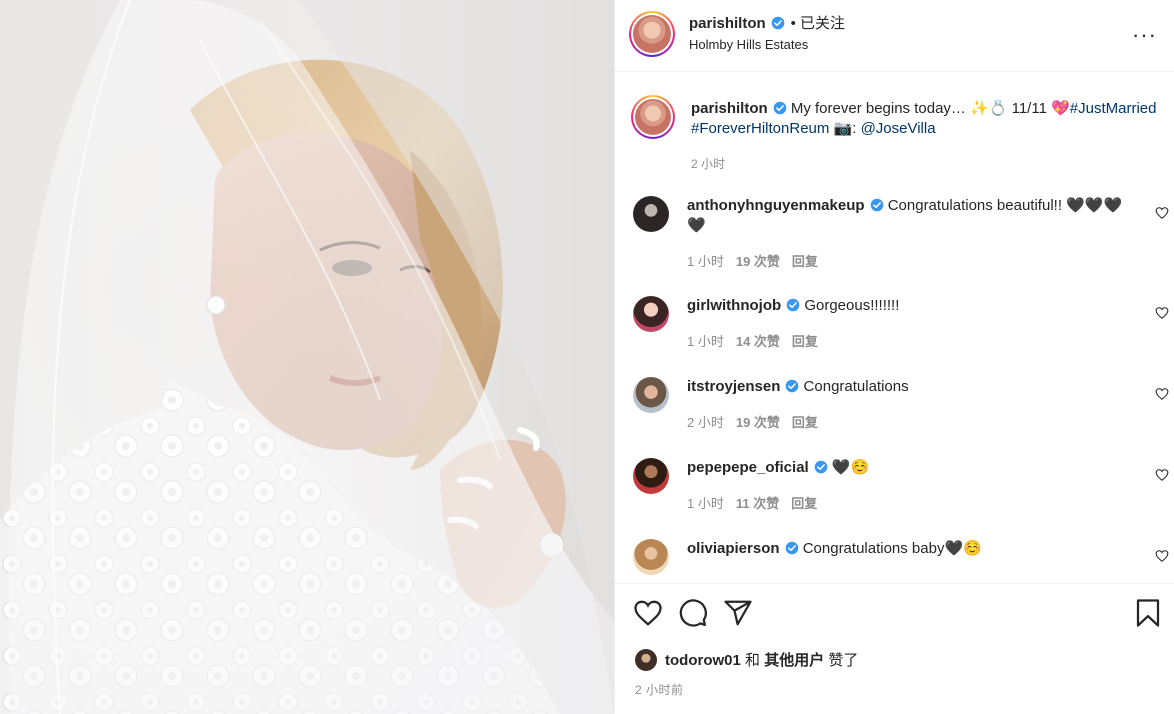 The height and width of the screenshot is (714, 1174). I want to click on commenter-username: oliviapierson, so click(733, 548).